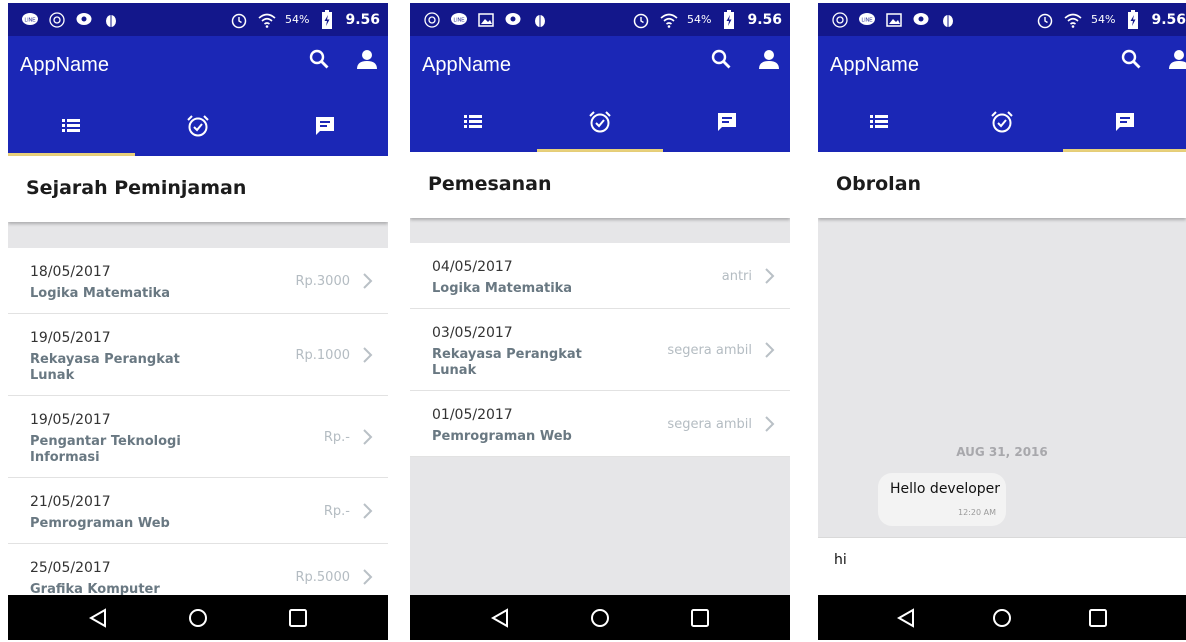  Describe the element at coordinates (507, 362) in the screenshot. I see `item-title: Rekayasa Perangkat Lunak` at that location.